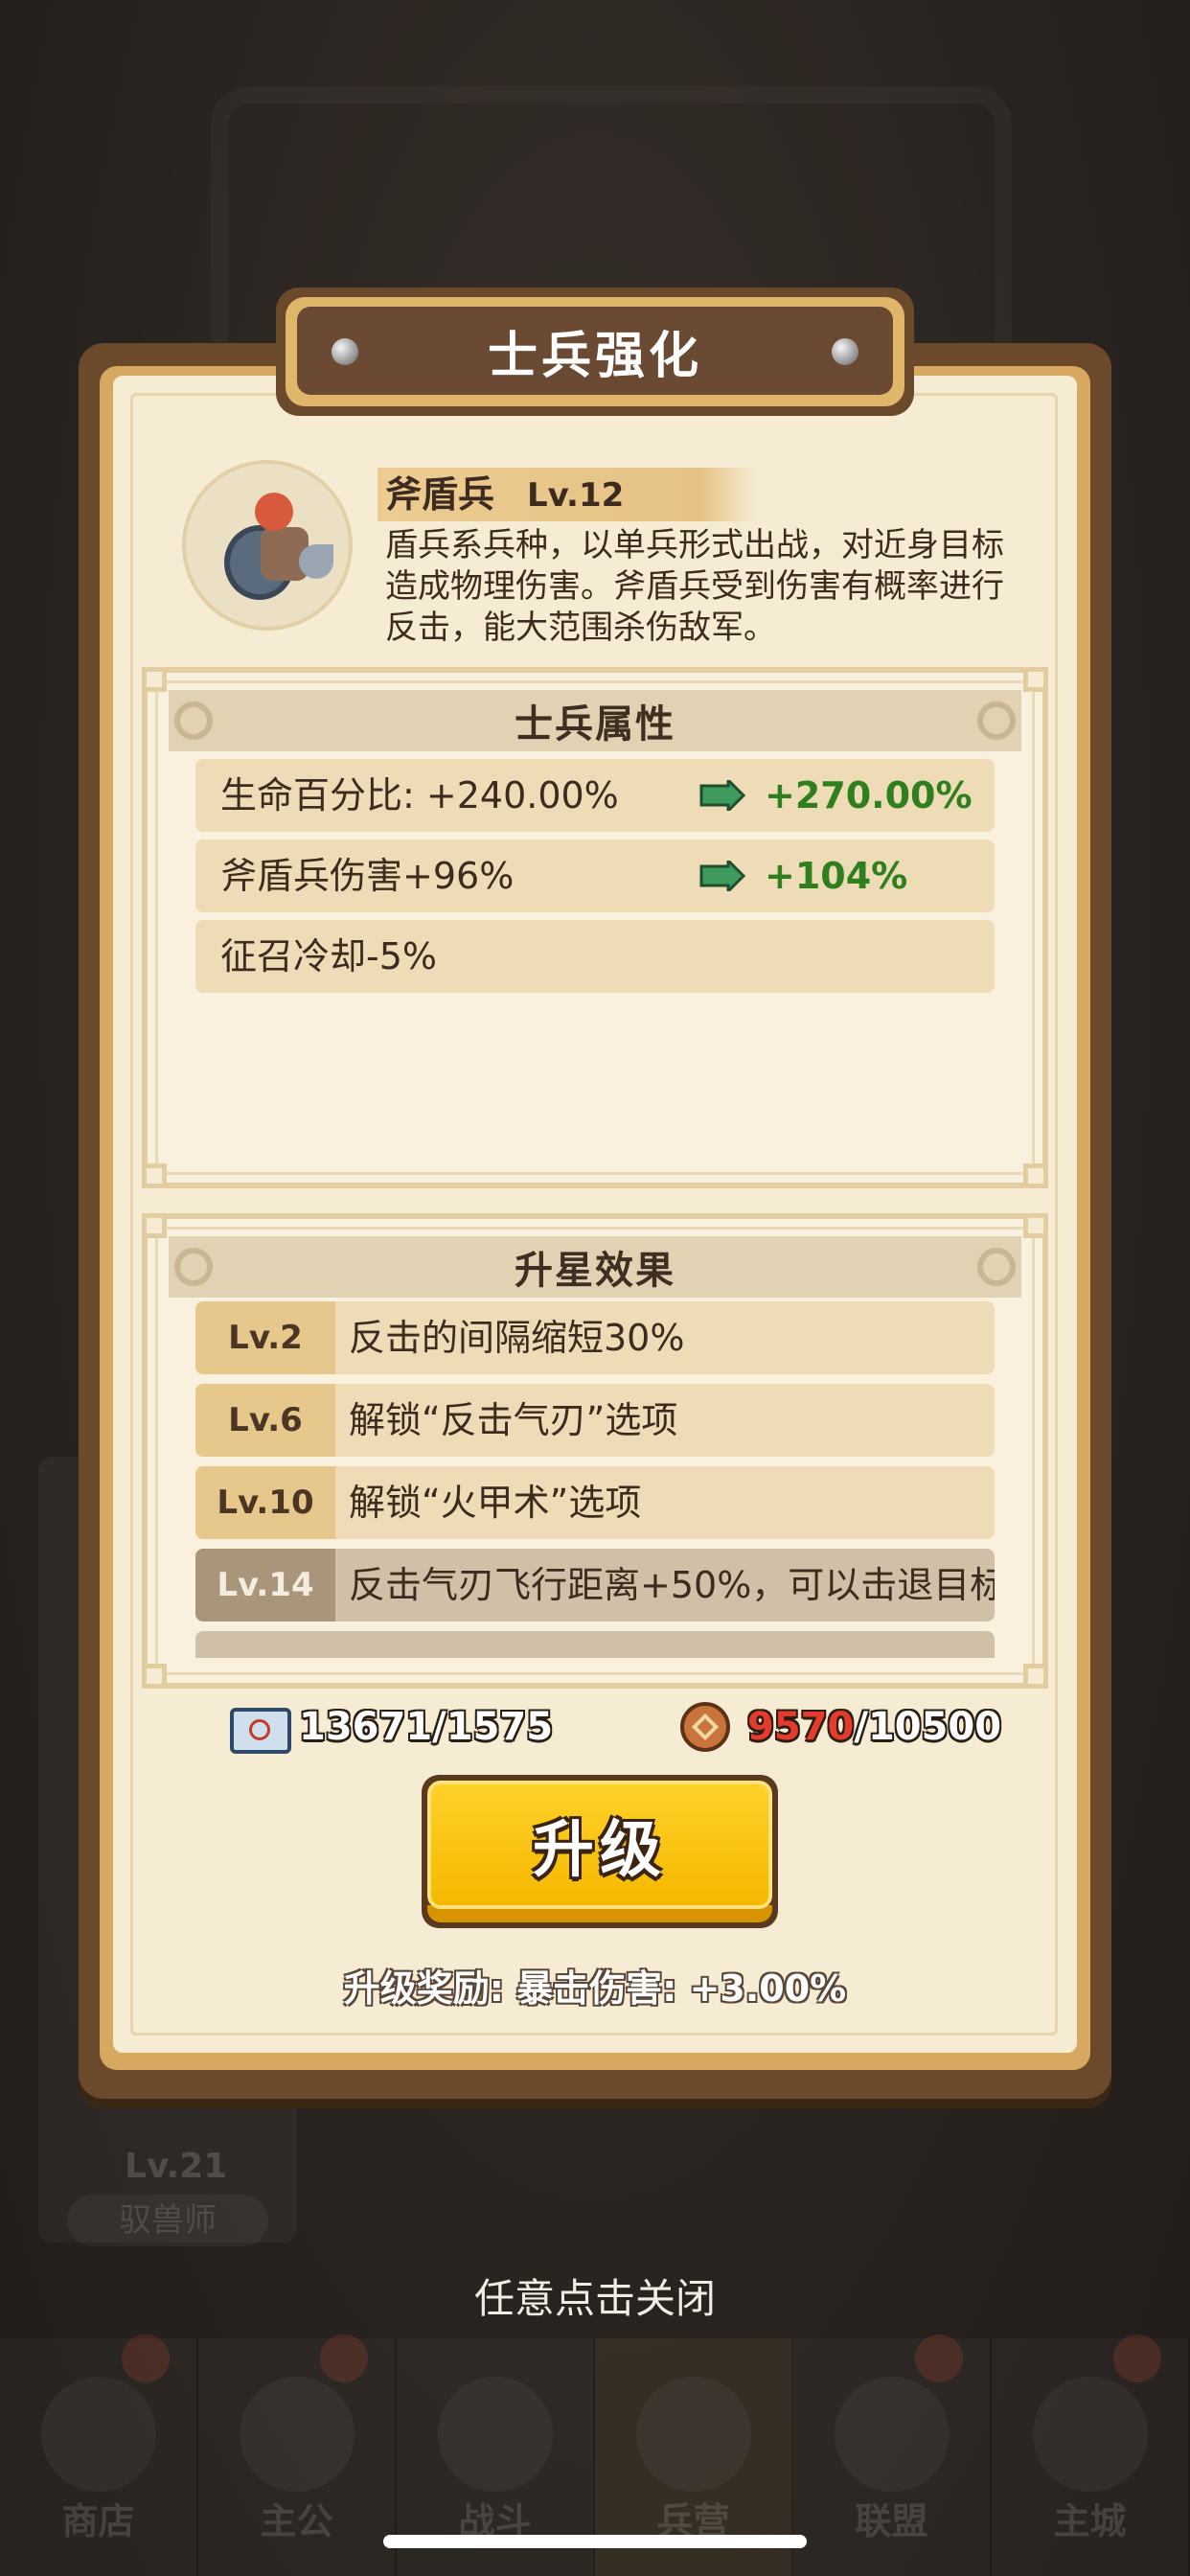 This screenshot has height=2576, width=1190. I want to click on star-effect-level: Lv.10, so click(265, 1502).